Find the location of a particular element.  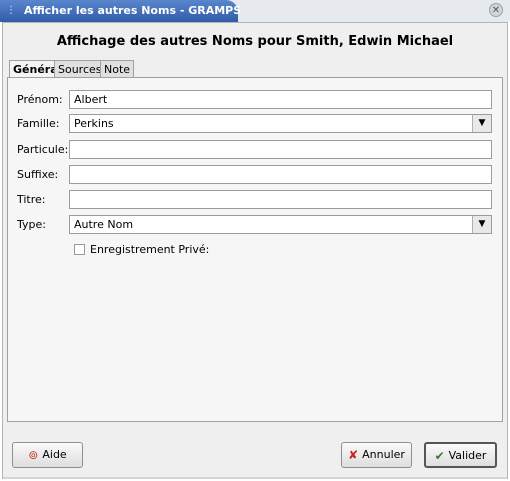

type-value: Autre Nom is located at coordinates (104, 224).